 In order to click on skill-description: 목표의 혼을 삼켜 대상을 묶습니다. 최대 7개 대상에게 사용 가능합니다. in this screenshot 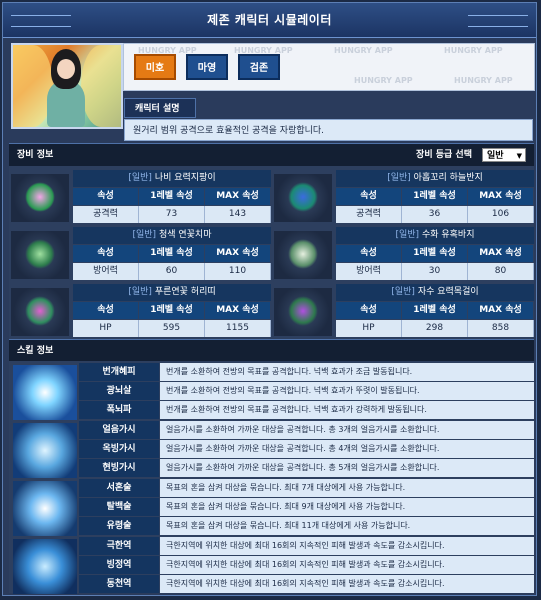, I will do `click(347, 488)`.